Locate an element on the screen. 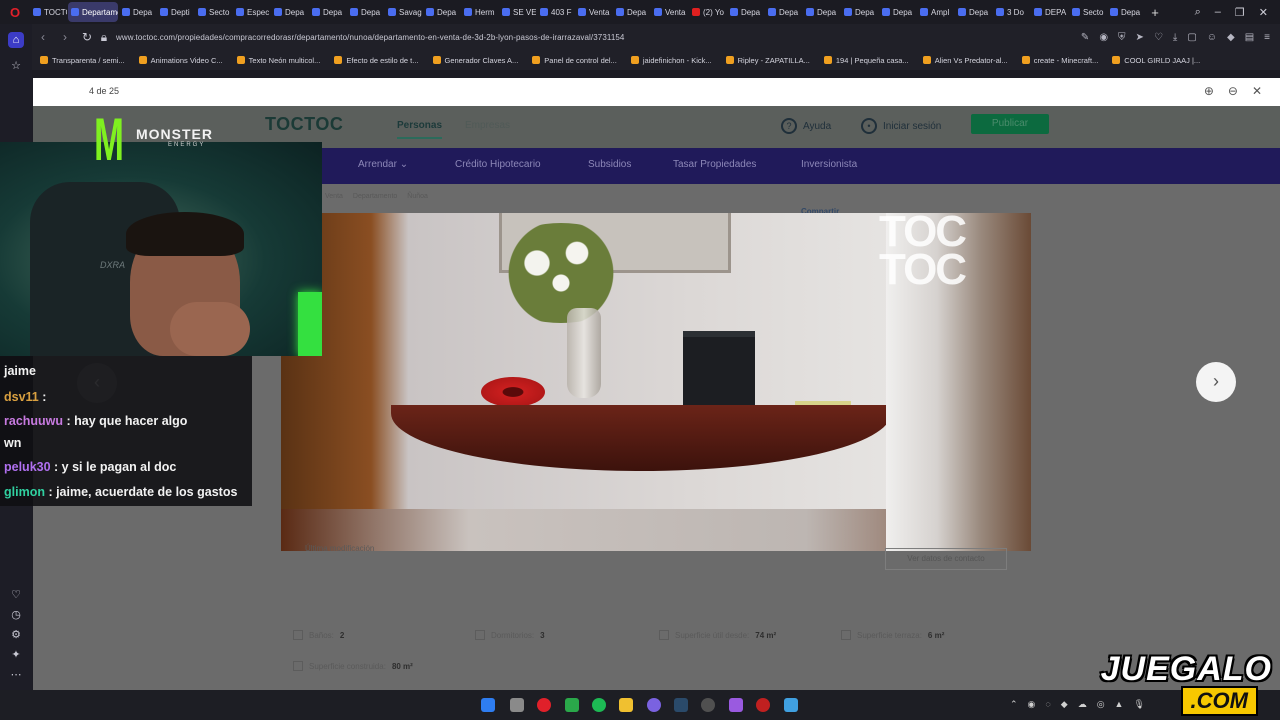  download-icon: ⤓ is located at coordinates (1175, 37).